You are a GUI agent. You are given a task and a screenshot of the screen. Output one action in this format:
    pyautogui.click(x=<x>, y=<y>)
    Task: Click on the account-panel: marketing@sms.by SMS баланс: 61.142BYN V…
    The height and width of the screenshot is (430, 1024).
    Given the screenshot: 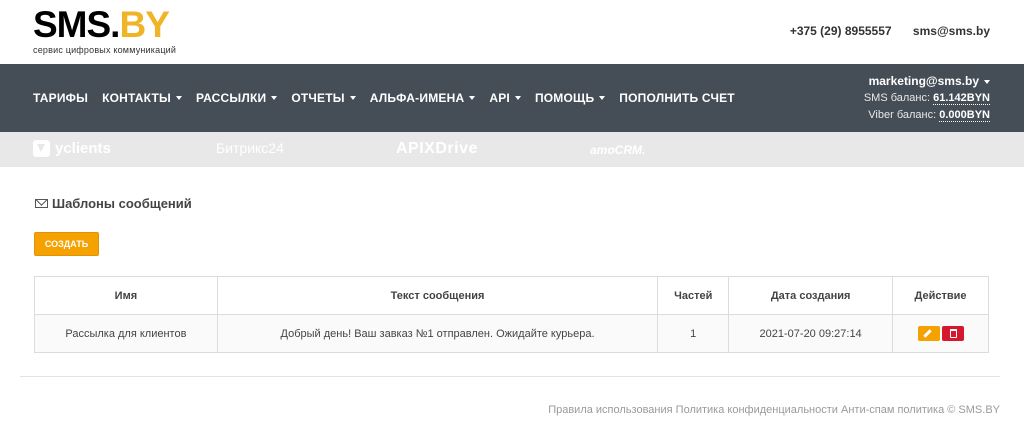 What is the action you would take?
    pyautogui.click(x=927, y=98)
    